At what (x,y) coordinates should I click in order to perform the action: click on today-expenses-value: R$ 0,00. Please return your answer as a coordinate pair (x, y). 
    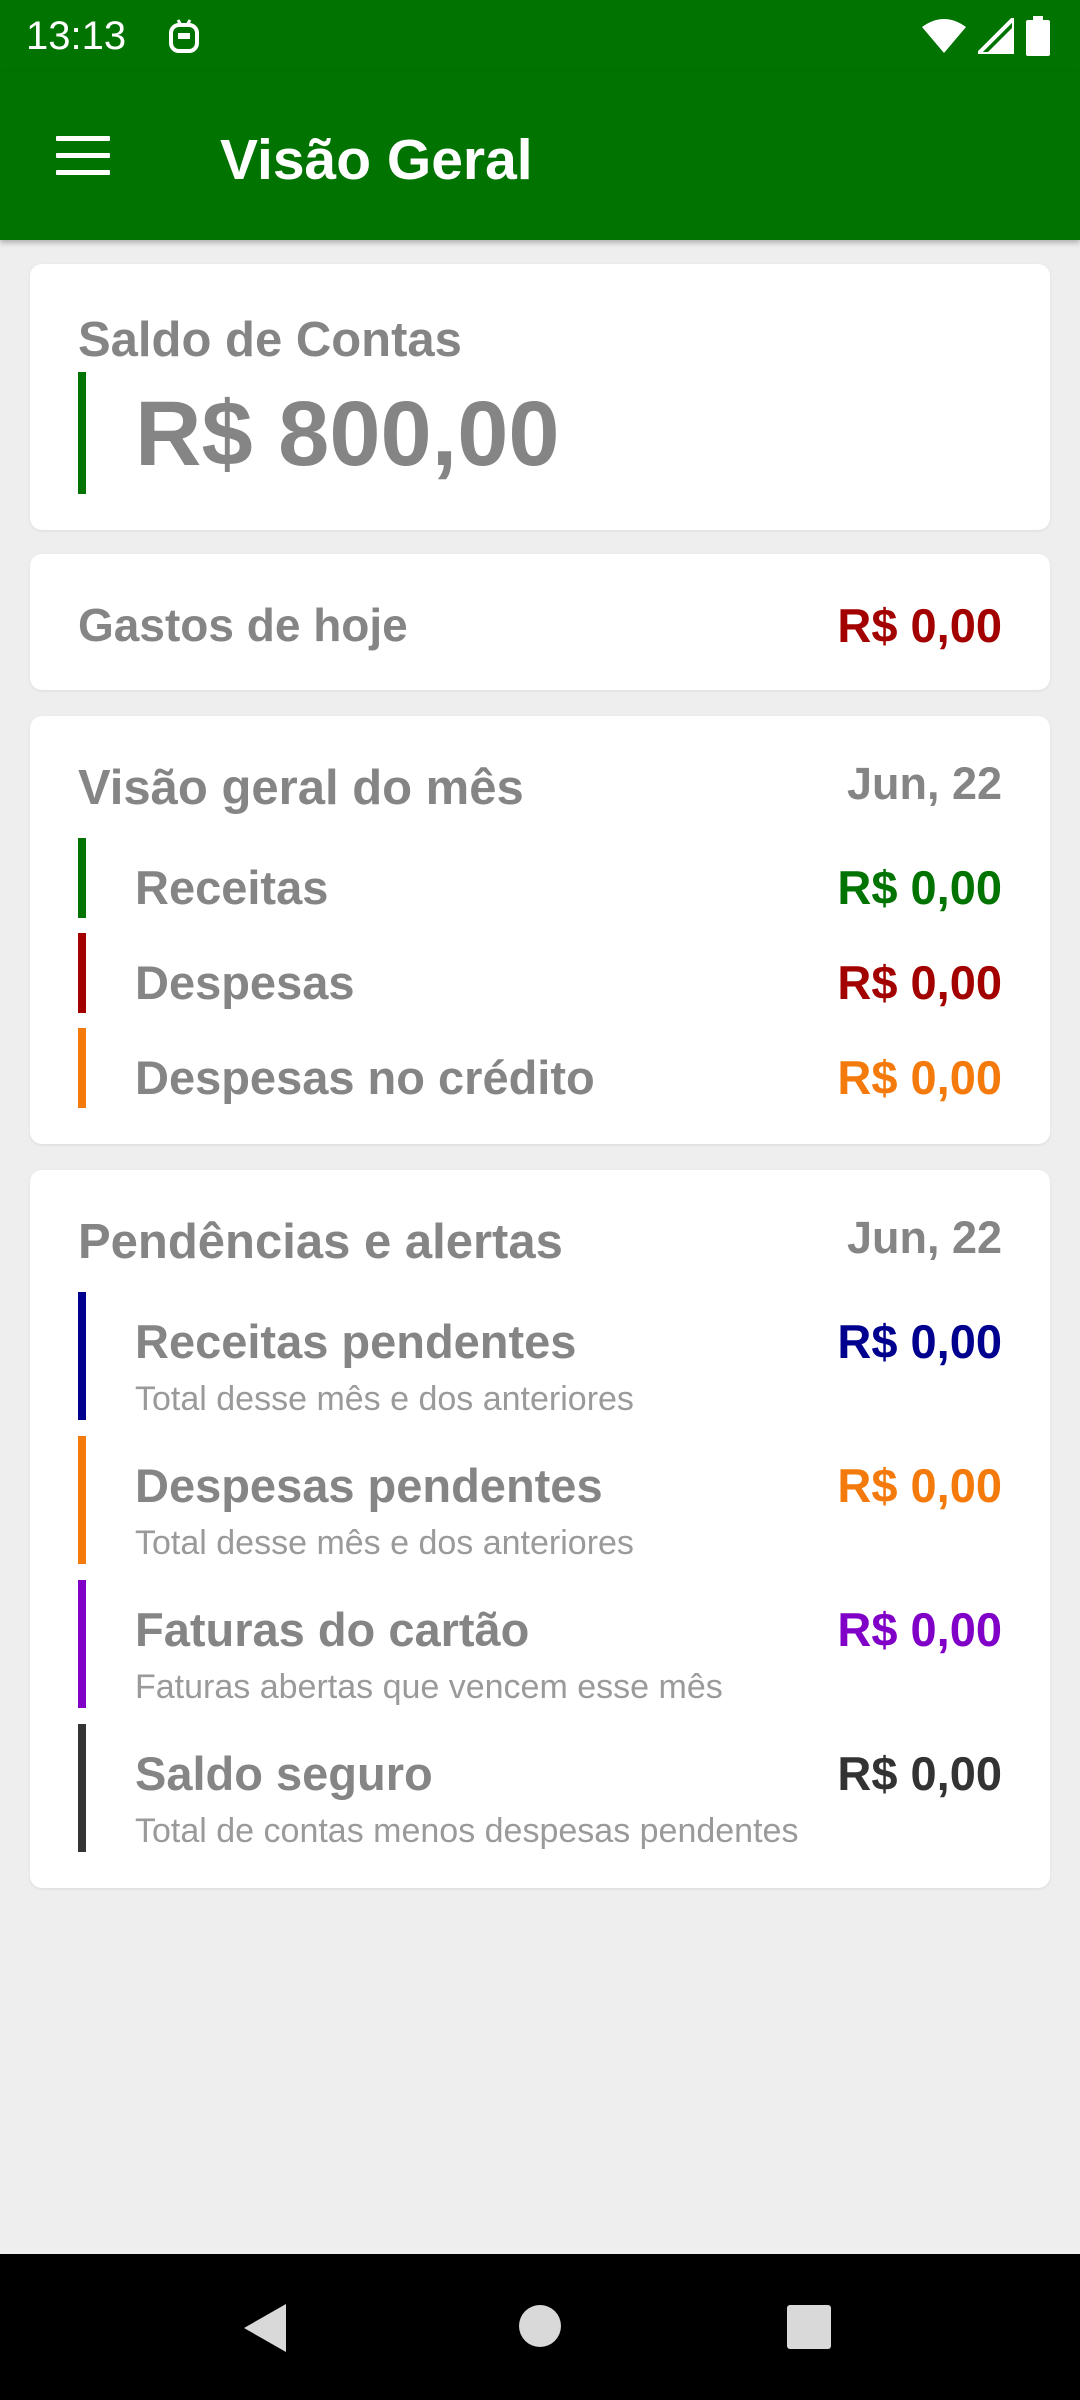
    Looking at the image, I should click on (919, 625).